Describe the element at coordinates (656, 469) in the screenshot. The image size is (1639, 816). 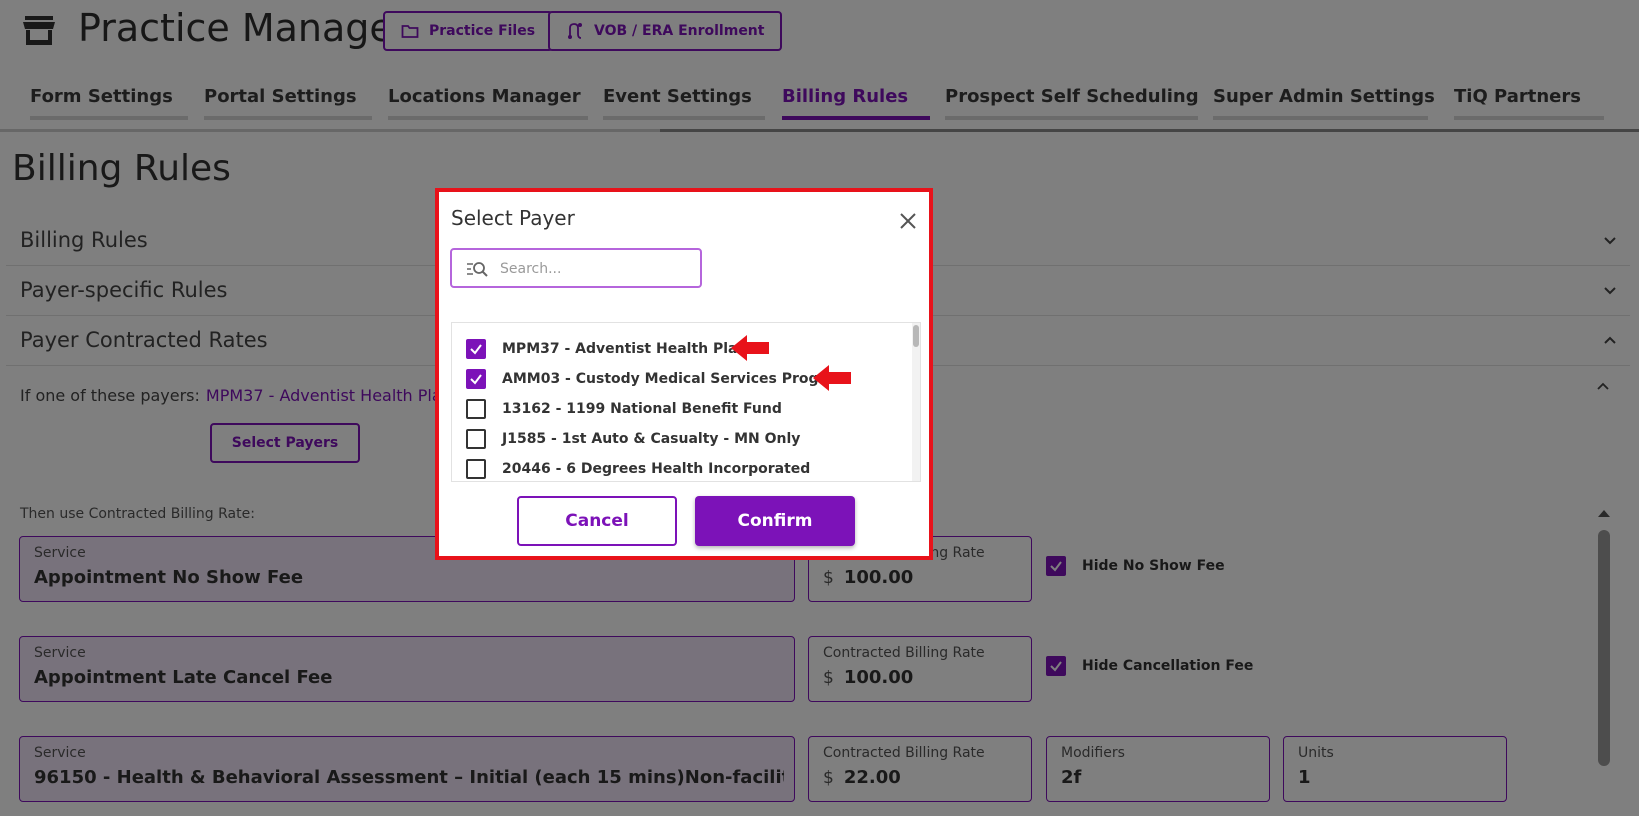
I see `payer-label: 20446 - 6 Degrees Health Incorporated` at that location.